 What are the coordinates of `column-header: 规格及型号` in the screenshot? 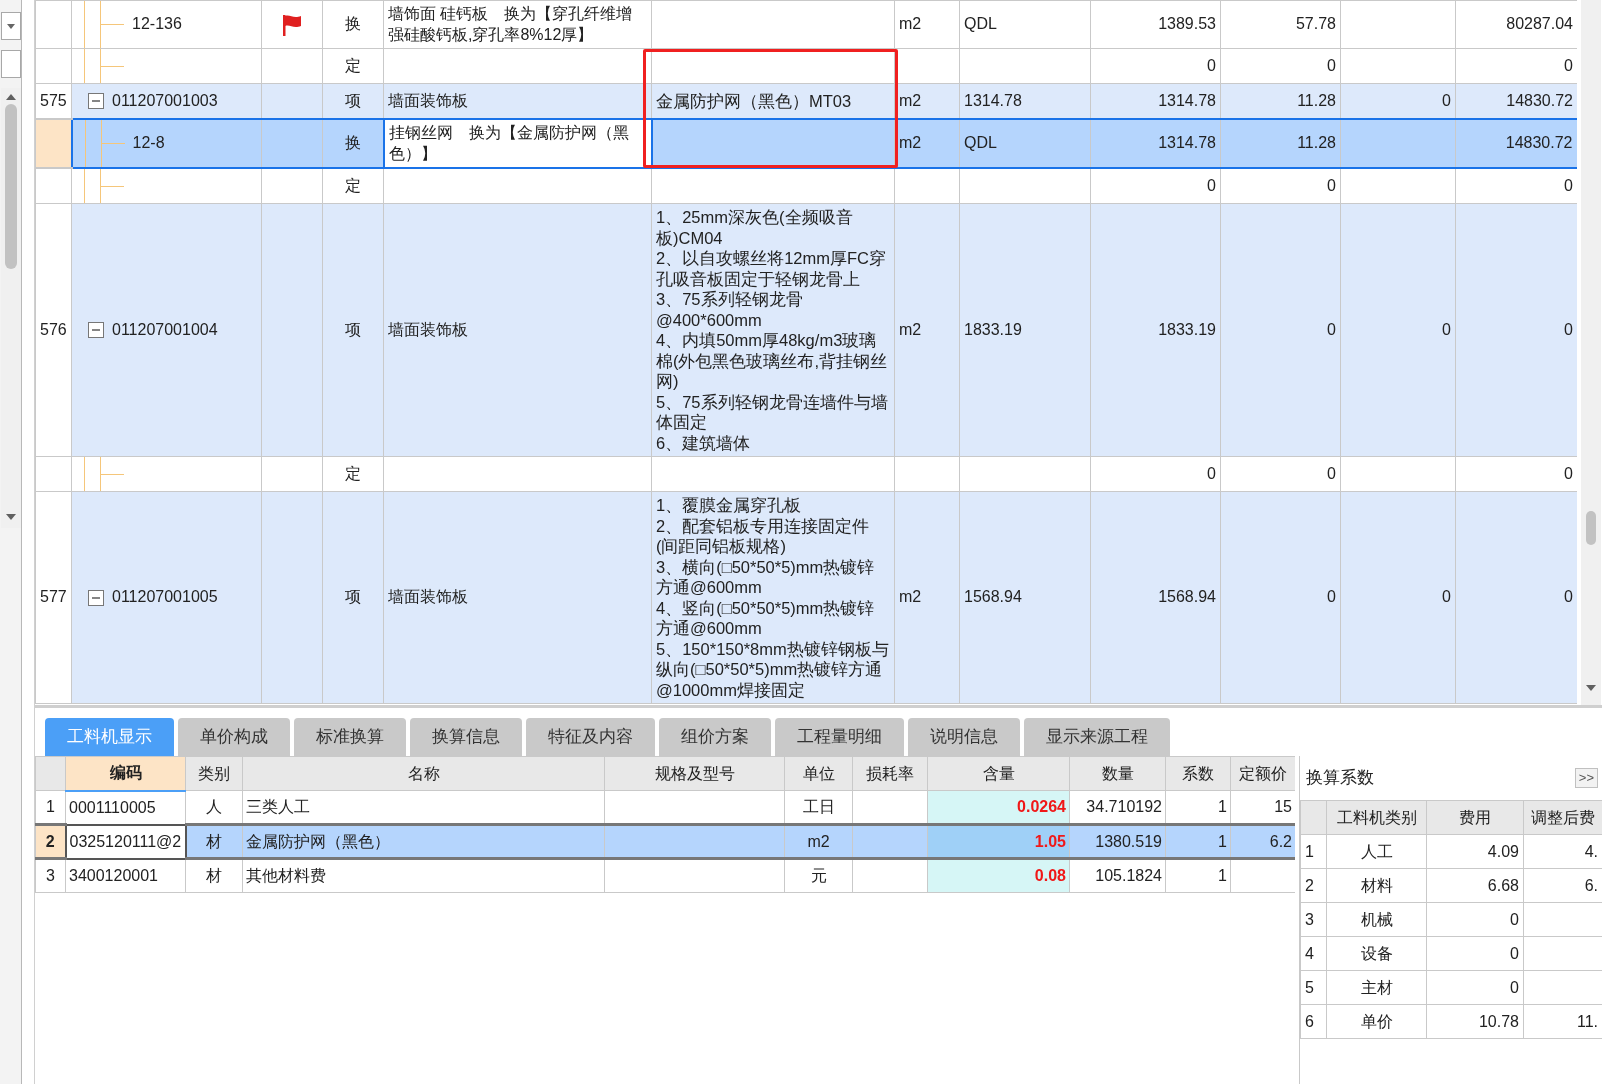 It's located at (694, 773).